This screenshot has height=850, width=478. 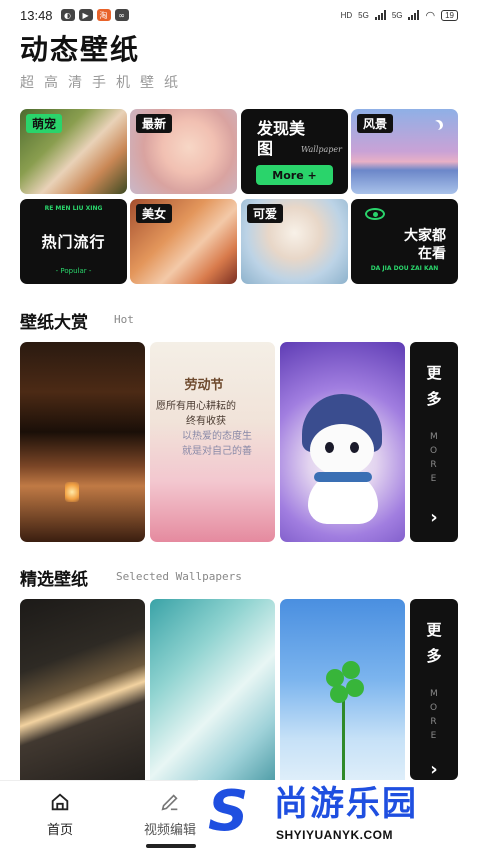 What do you see at coordinates (154, 123) in the screenshot?
I see `category-new-label: 最新` at bounding box center [154, 123].